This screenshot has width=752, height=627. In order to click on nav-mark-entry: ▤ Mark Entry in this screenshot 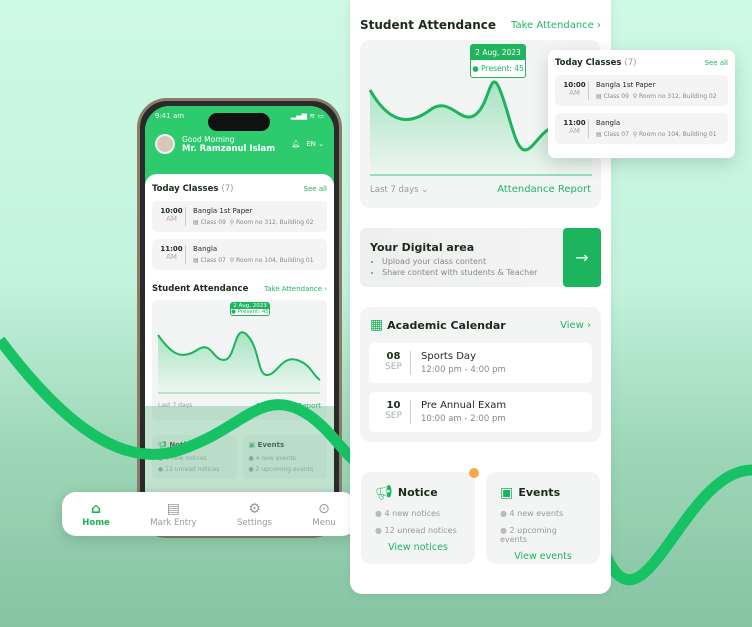, I will do `click(173, 514)`.